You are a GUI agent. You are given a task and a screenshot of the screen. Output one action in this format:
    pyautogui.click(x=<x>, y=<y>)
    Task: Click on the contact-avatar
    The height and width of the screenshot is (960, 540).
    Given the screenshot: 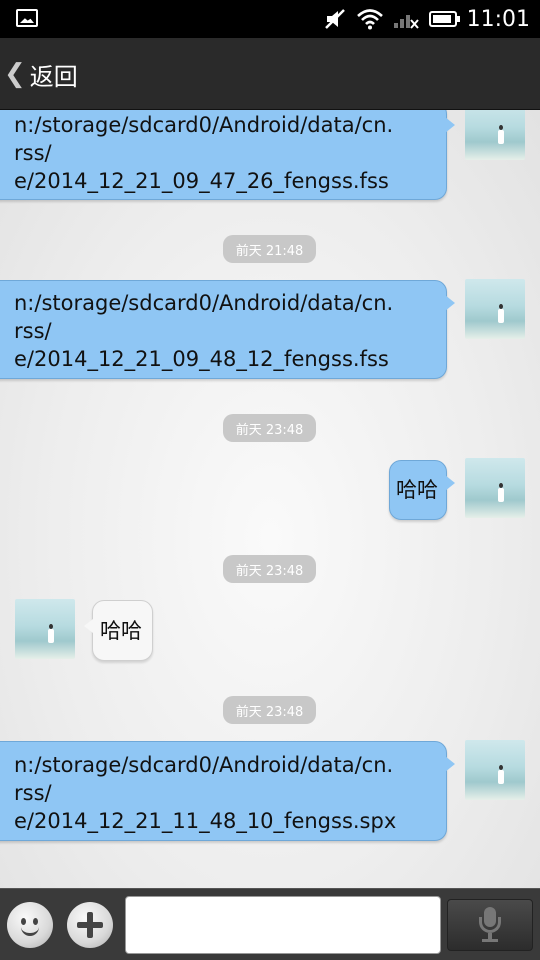 What is the action you would take?
    pyautogui.click(x=45, y=629)
    